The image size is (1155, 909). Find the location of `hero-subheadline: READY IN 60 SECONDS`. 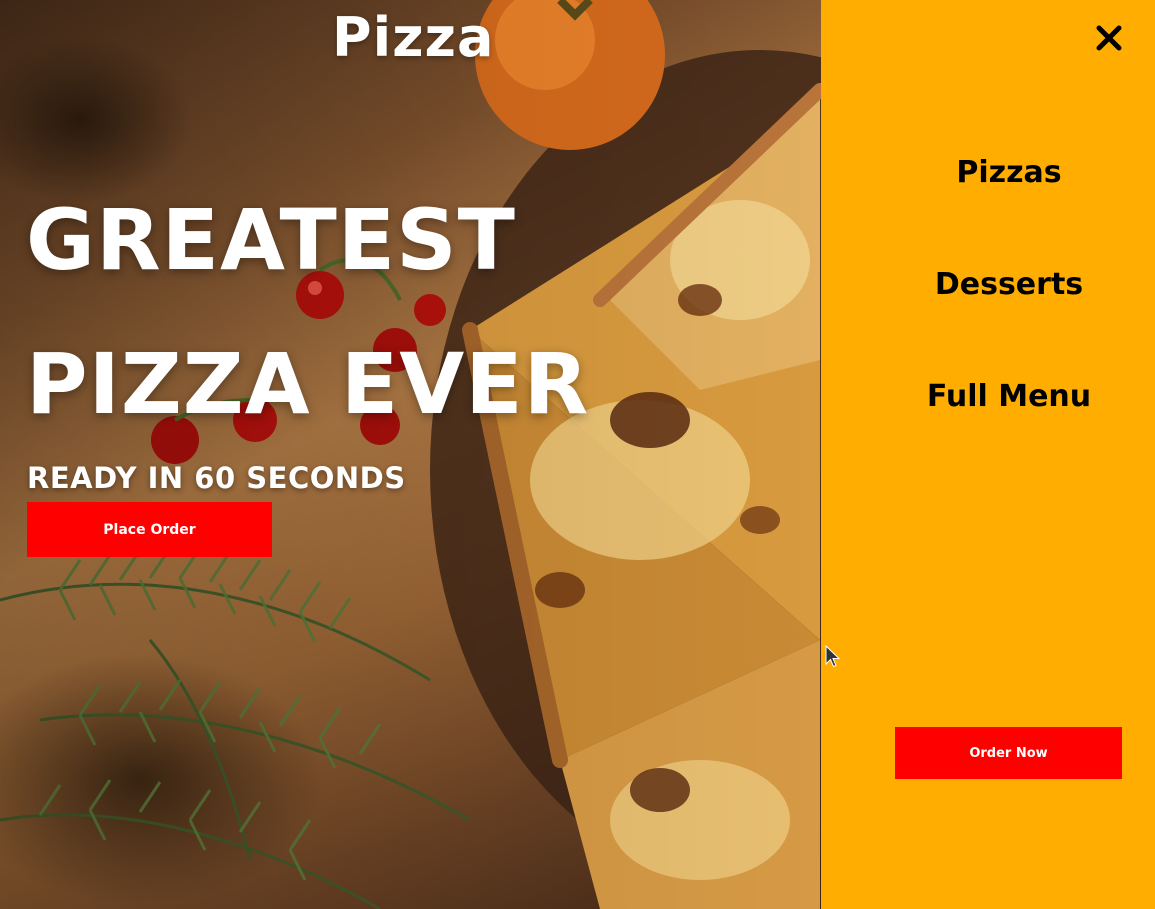

hero-subheadline: READY IN 60 SECONDS is located at coordinates (216, 478).